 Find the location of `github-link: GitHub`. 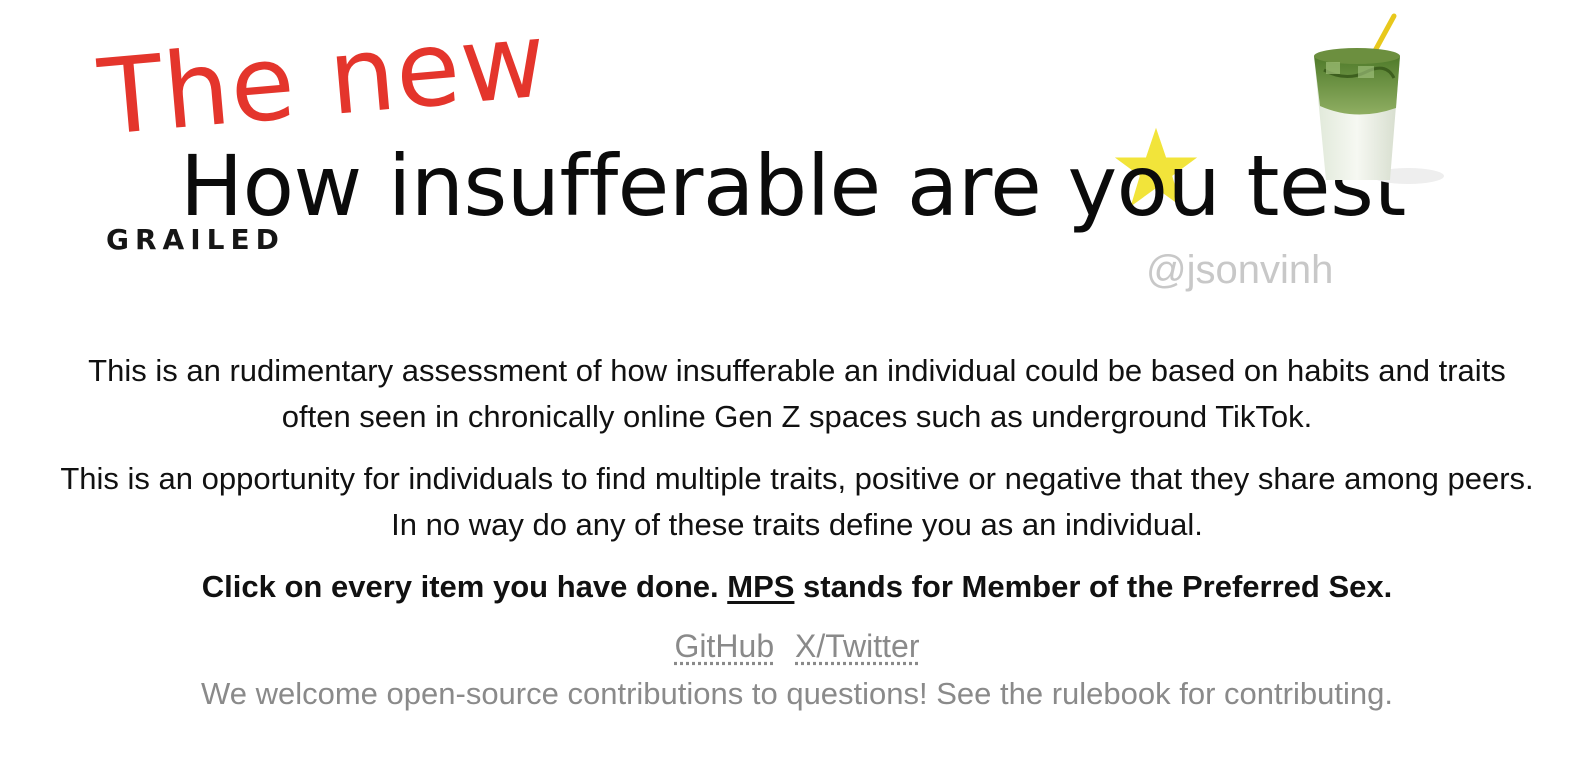

github-link: GitHub is located at coordinates (725, 646).